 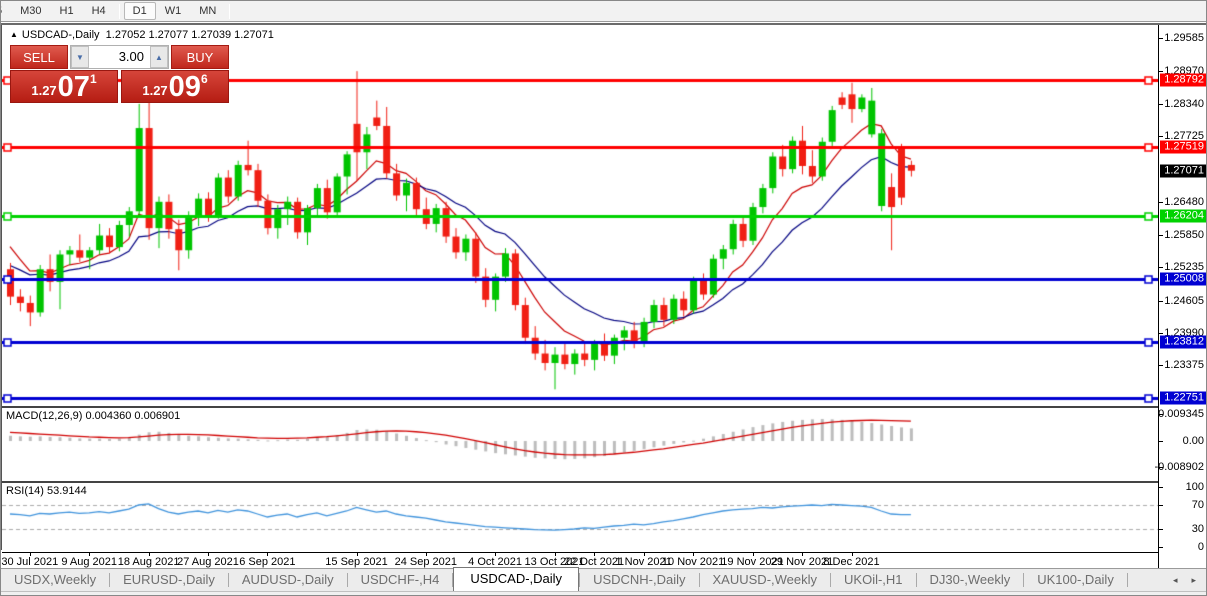 What do you see at coordinates (516, 579) in the screenshot?
I see `chart-tab-usdcad-daily: USDCAD-,Daily` at bounding box center [516, 579].